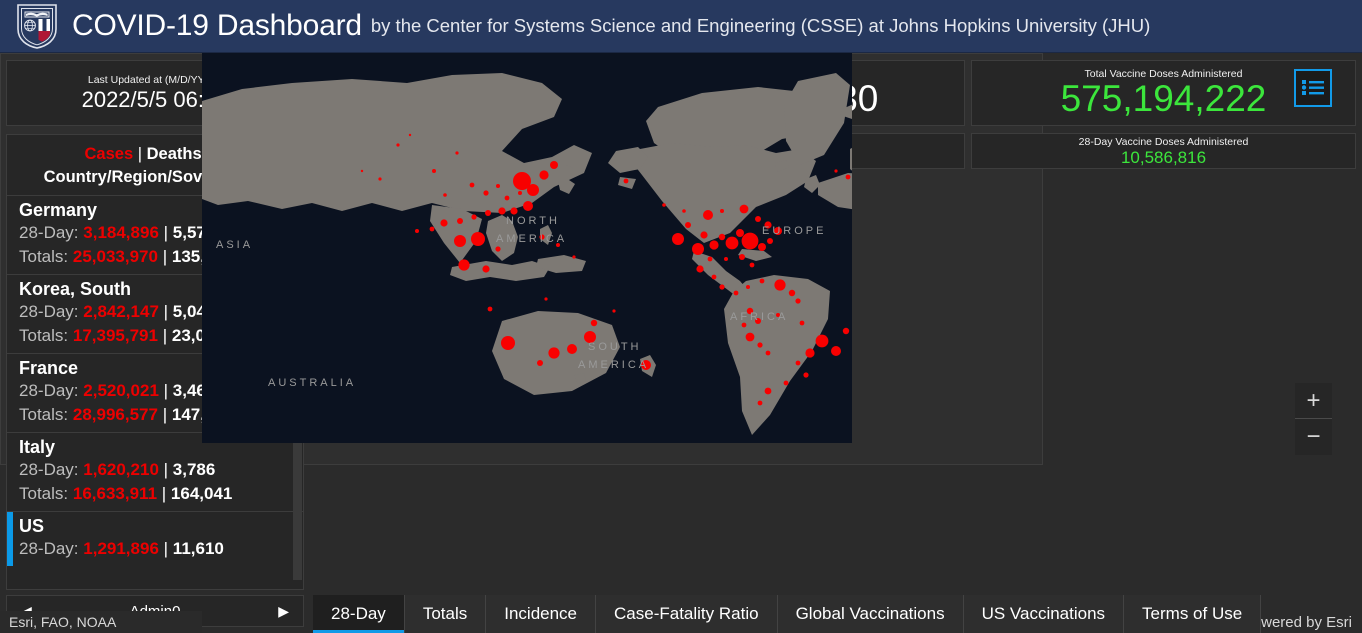 The height and width of the screenshot is (633, 1362). I want to click on d28-cases: 3,184,896, so click(121, 232).